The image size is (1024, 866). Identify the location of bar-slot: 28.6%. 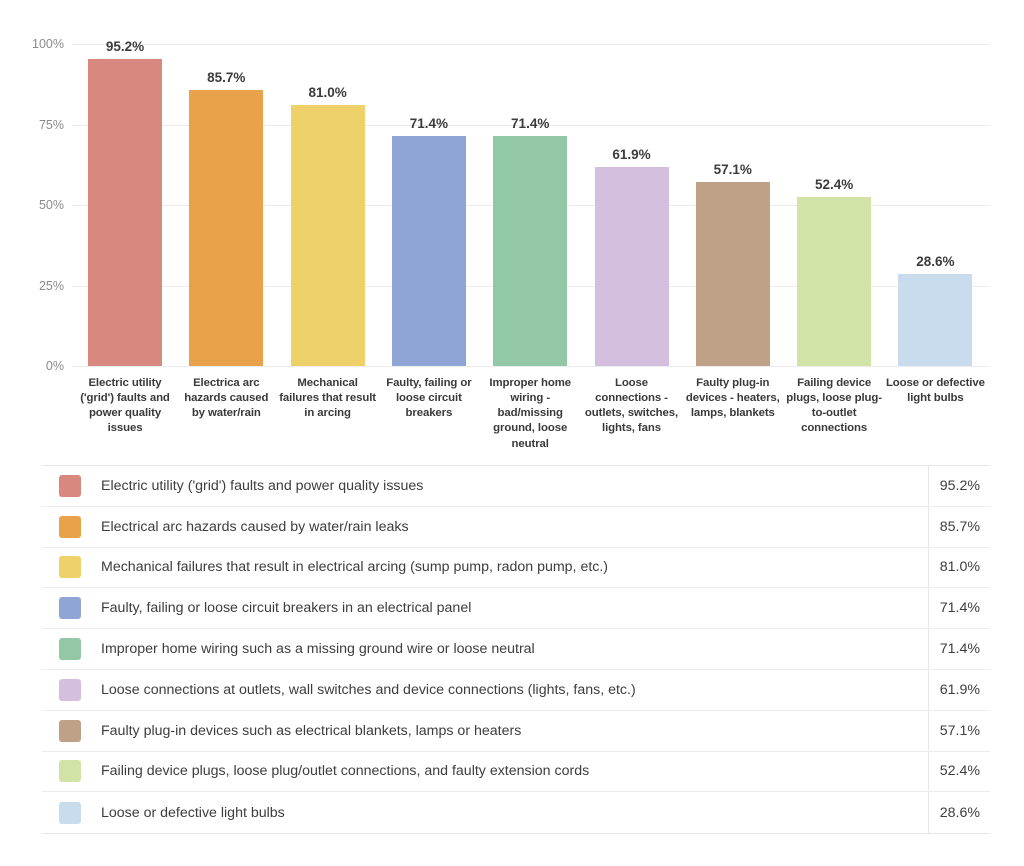
(935, 205).